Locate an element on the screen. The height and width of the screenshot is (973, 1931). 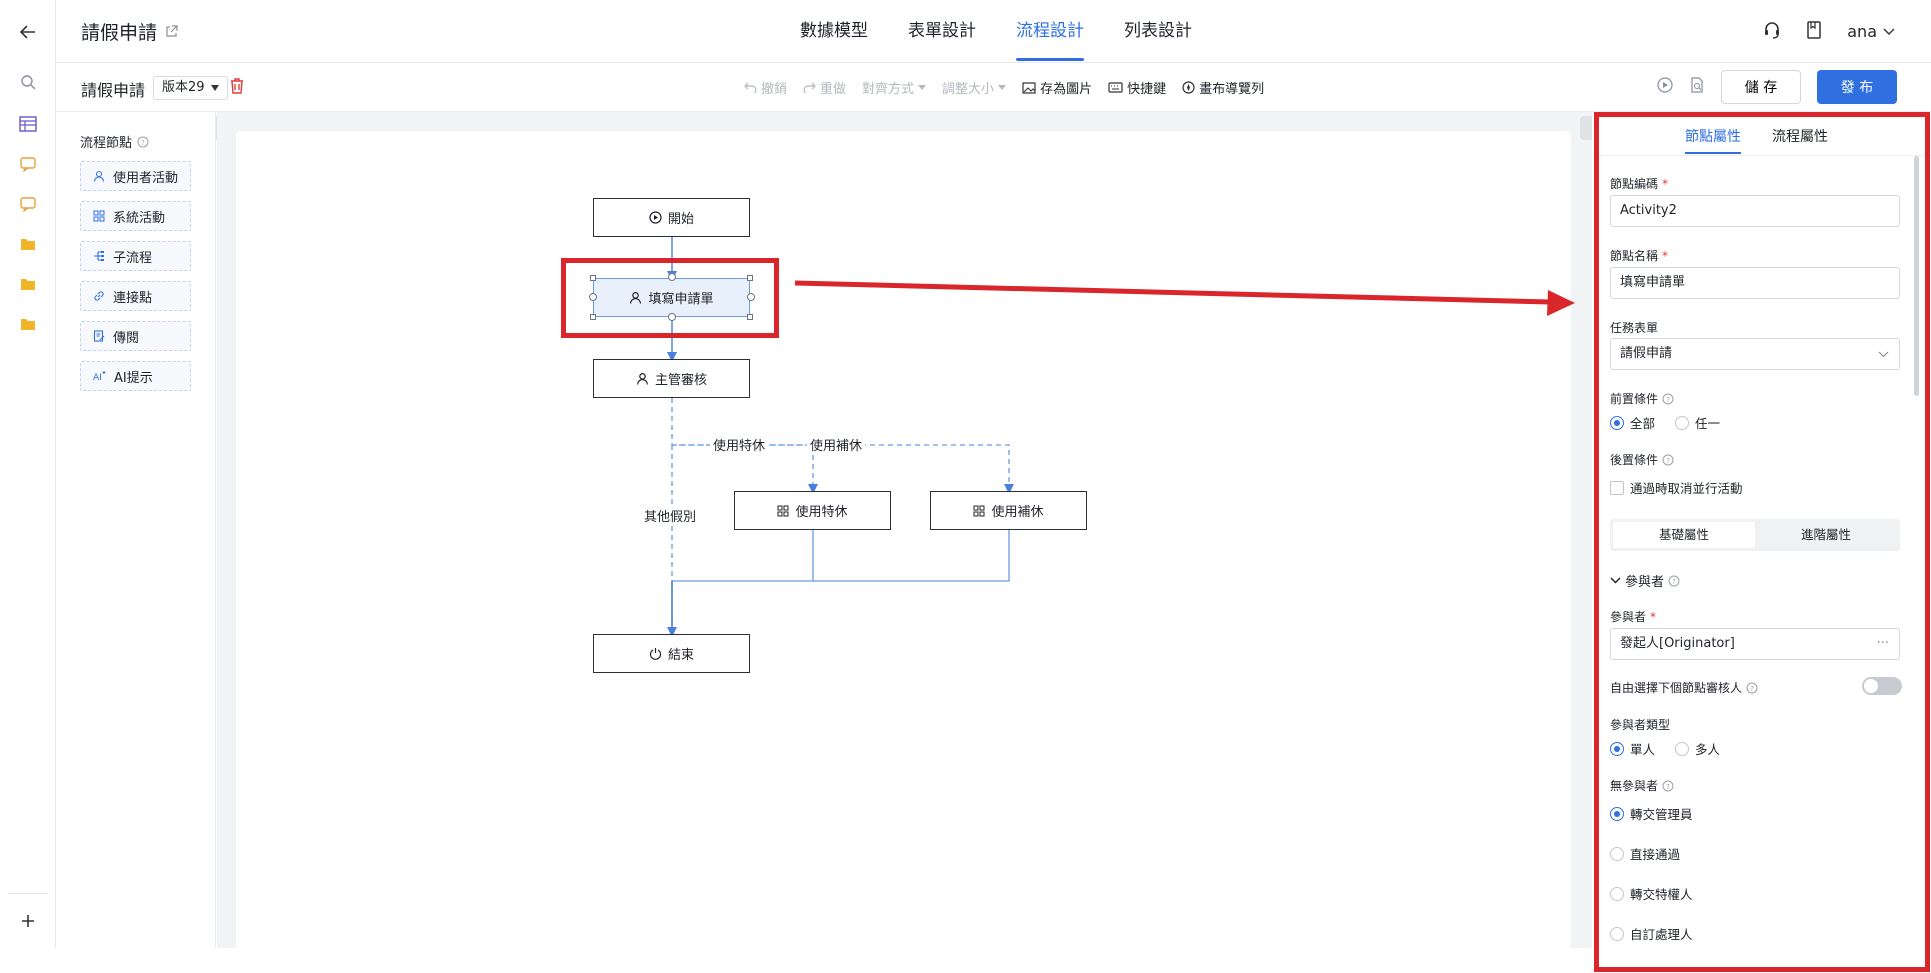
node-special-leave: 使用特休 is located at coordinates (812, 510).